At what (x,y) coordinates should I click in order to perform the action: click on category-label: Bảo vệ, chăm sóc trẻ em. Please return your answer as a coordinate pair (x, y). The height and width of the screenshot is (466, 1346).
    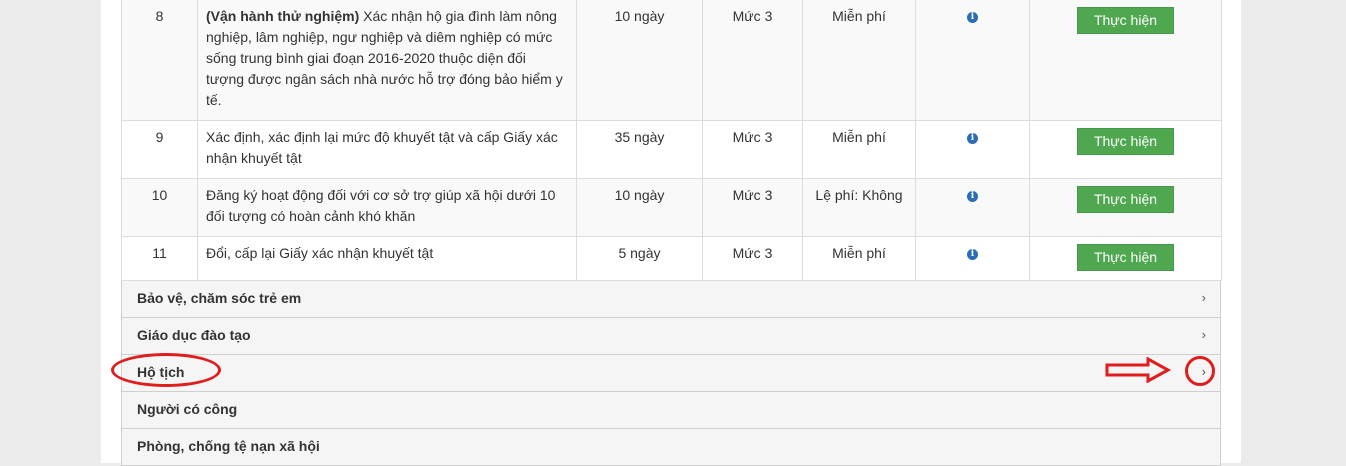
    Looking at the image, I should click on (219, 298).